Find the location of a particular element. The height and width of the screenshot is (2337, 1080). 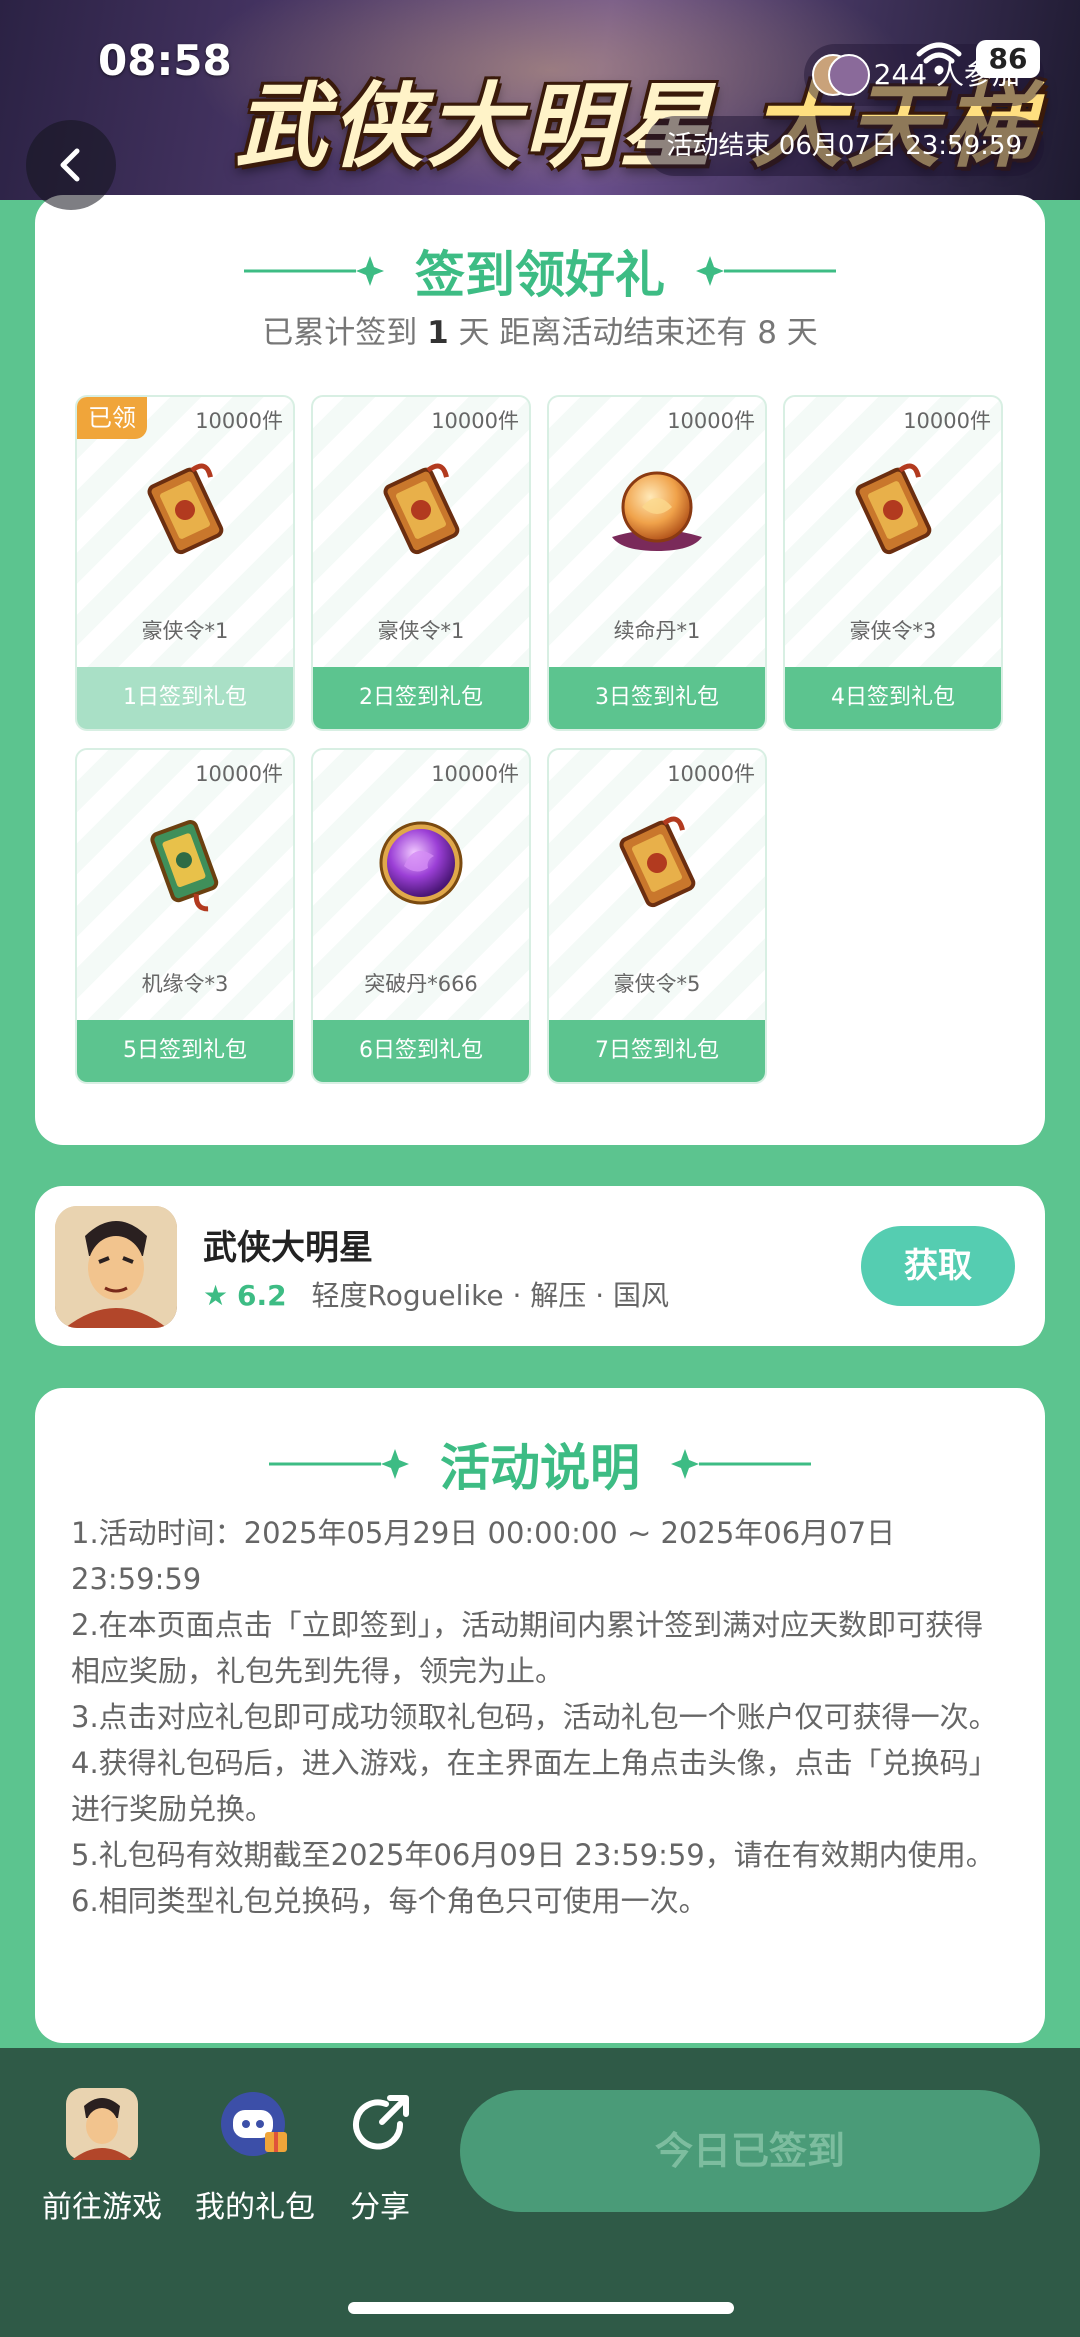

get-game-button: 获取 is located at coordinates (938, 1266).